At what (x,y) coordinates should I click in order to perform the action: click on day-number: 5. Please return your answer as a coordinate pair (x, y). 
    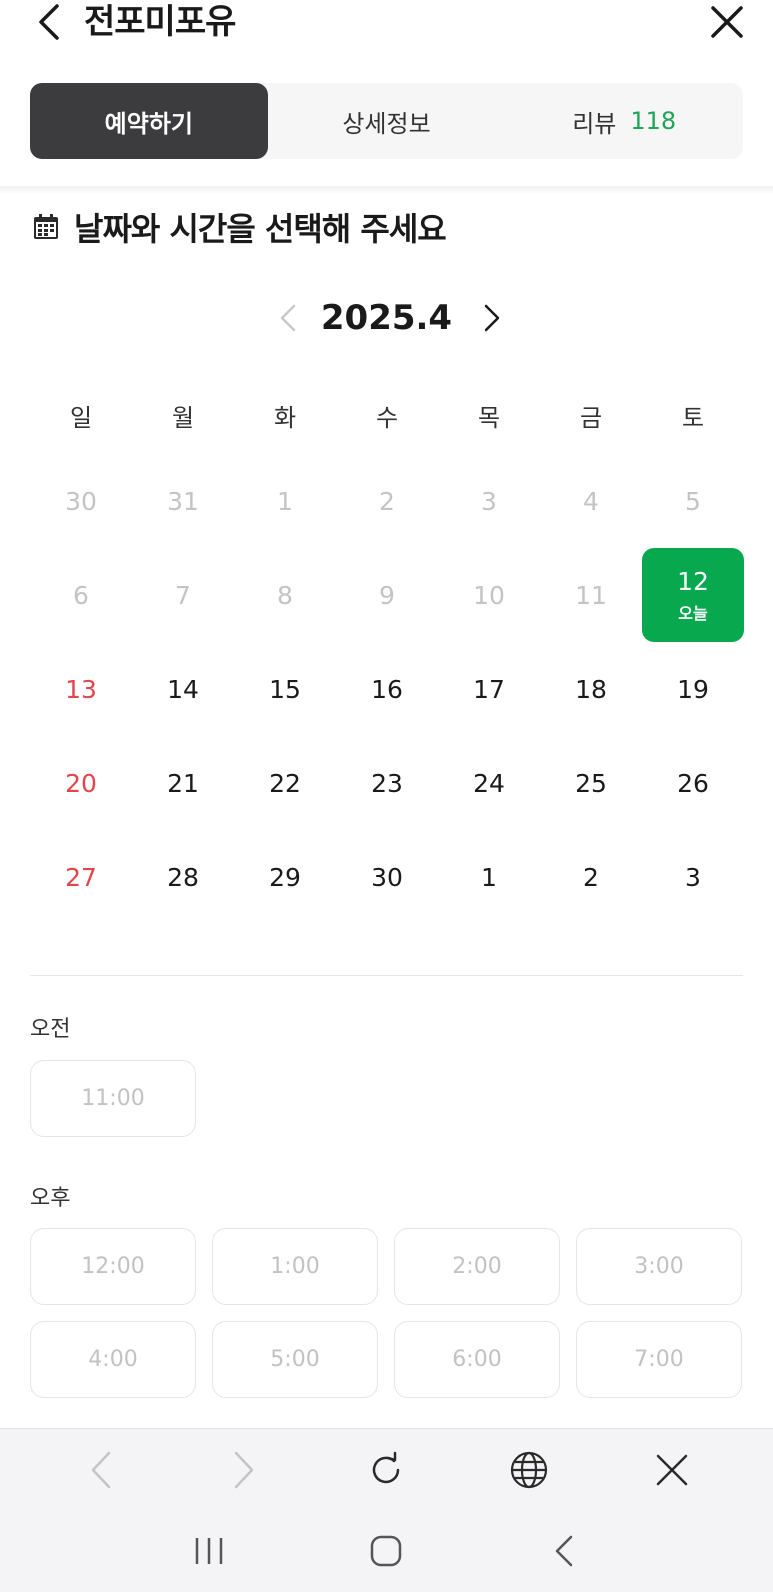
    Looking at the image, I should click on (693, 501).